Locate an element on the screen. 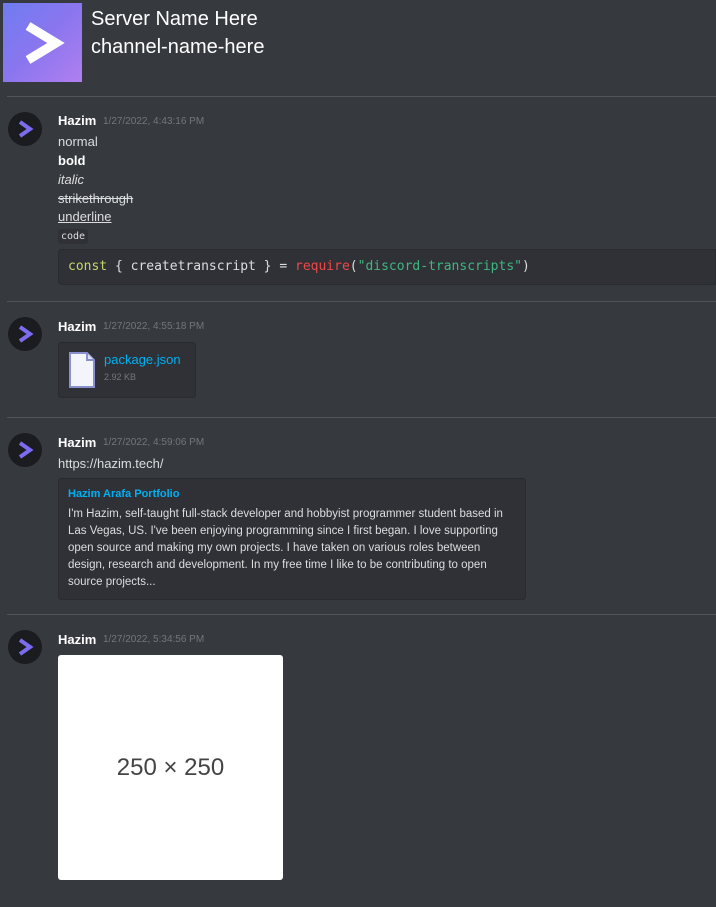  message-link: https://hazim.tech/ is located at coordinates (111, 463).